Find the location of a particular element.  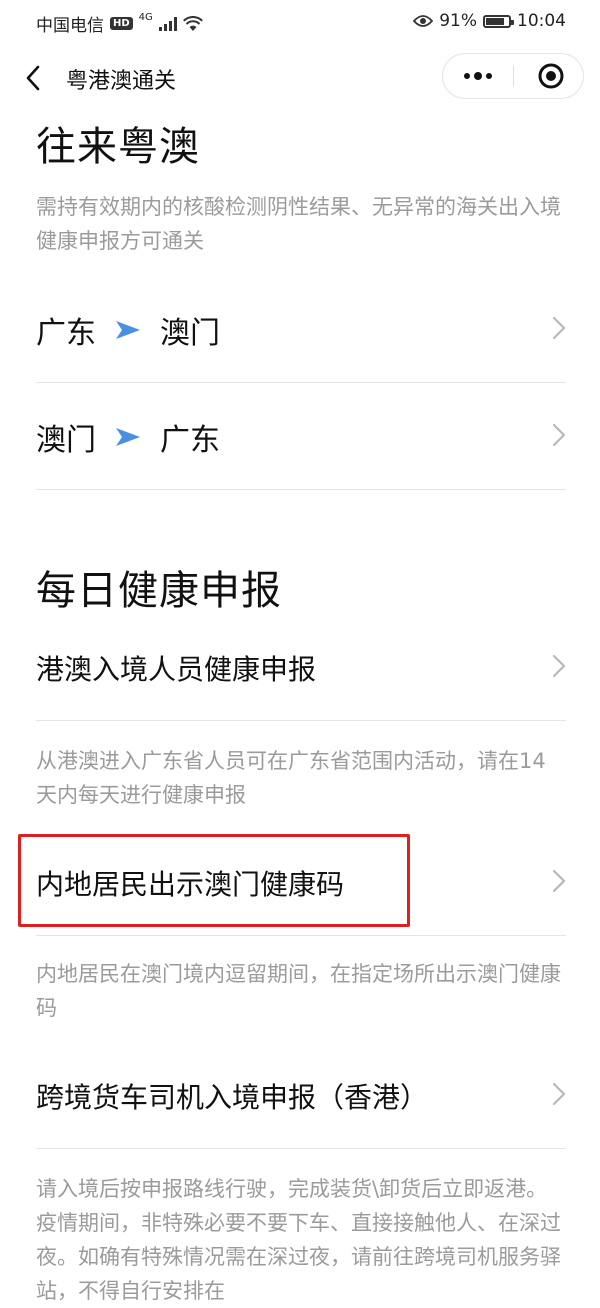

route-from: 澳门 is located at coordinates (66, 440).